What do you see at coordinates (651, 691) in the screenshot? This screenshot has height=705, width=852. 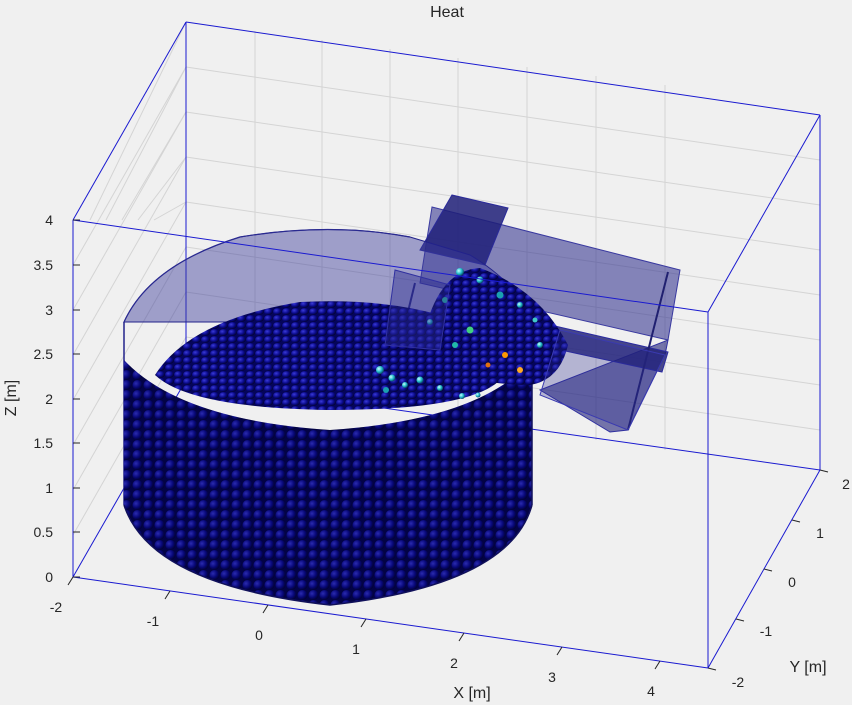 I see `x-tick-label: 4` at bounding box center [651, 691].